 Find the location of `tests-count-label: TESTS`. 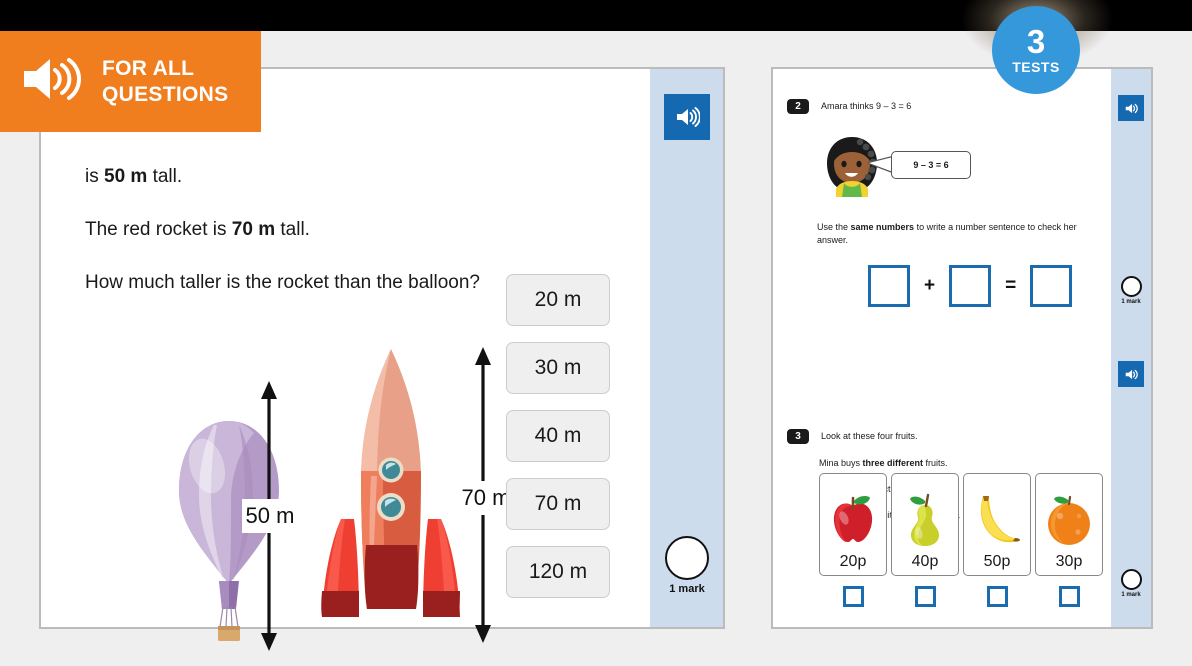

tests-count-label: TESTS is located at coordinates (1036, 67).